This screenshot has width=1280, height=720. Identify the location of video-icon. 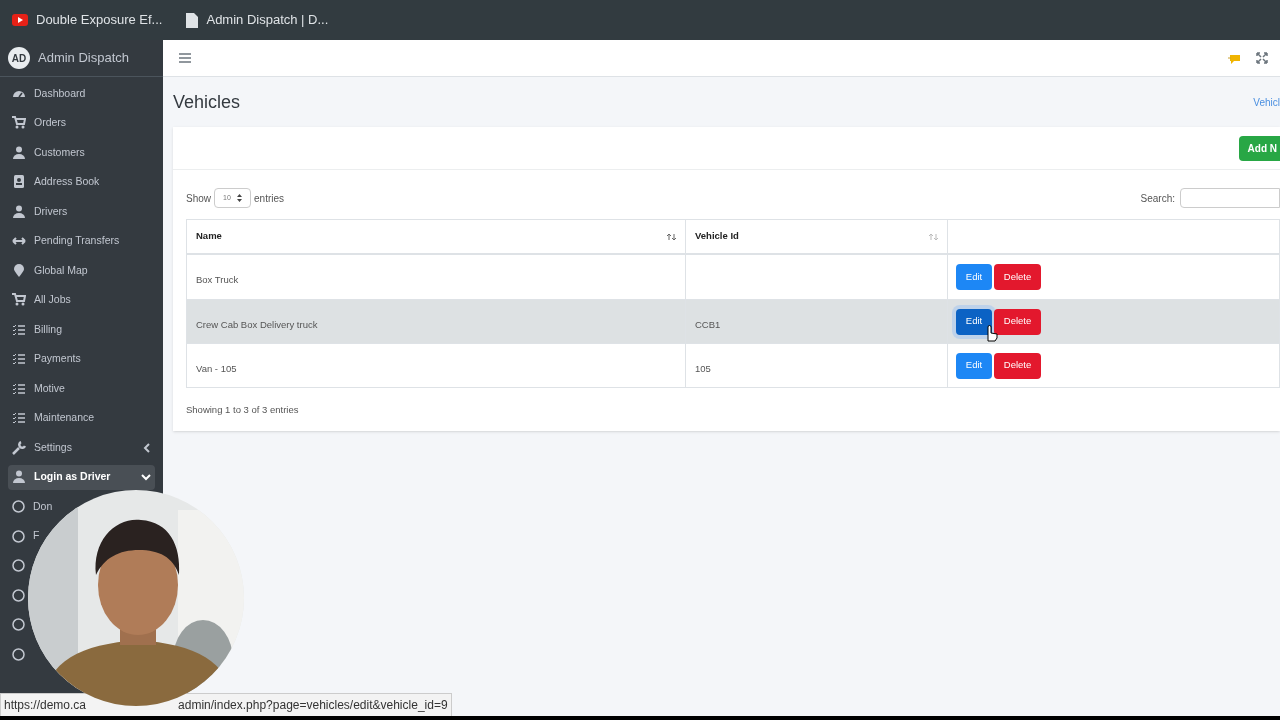
(20, 20).